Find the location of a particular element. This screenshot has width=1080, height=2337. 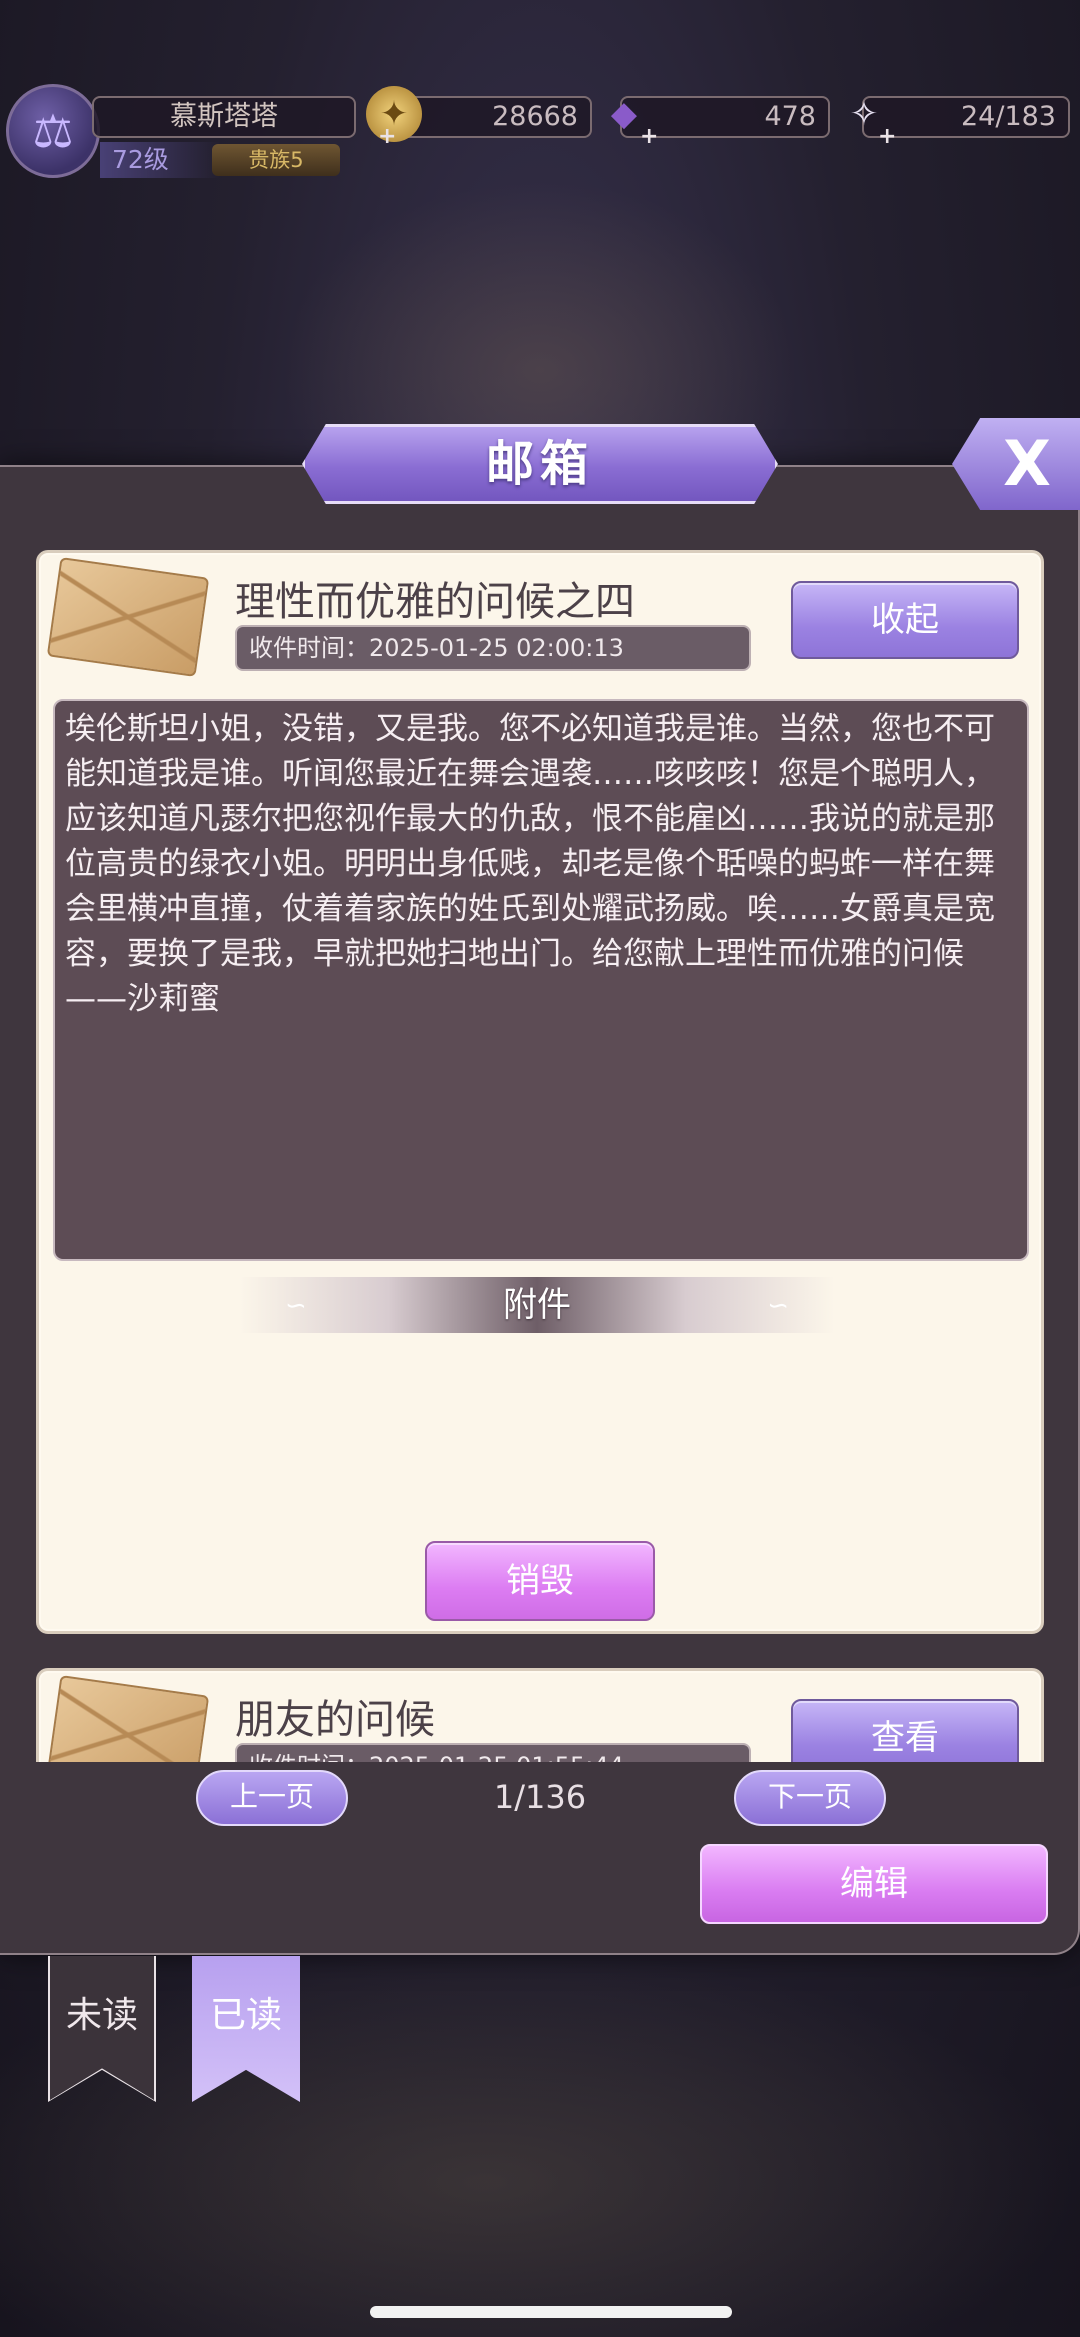

destroy-button: 销毁 is located at coordinates (540, 1581).